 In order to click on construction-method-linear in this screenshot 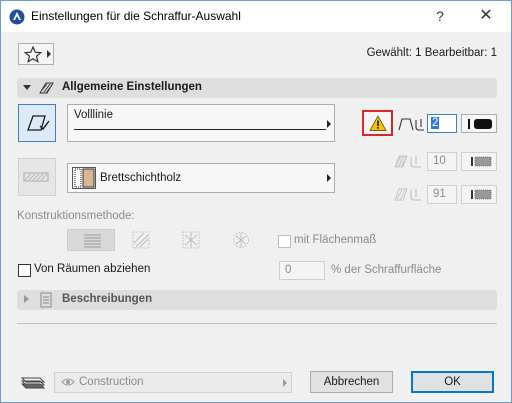, I will do `click(91, 240)`.